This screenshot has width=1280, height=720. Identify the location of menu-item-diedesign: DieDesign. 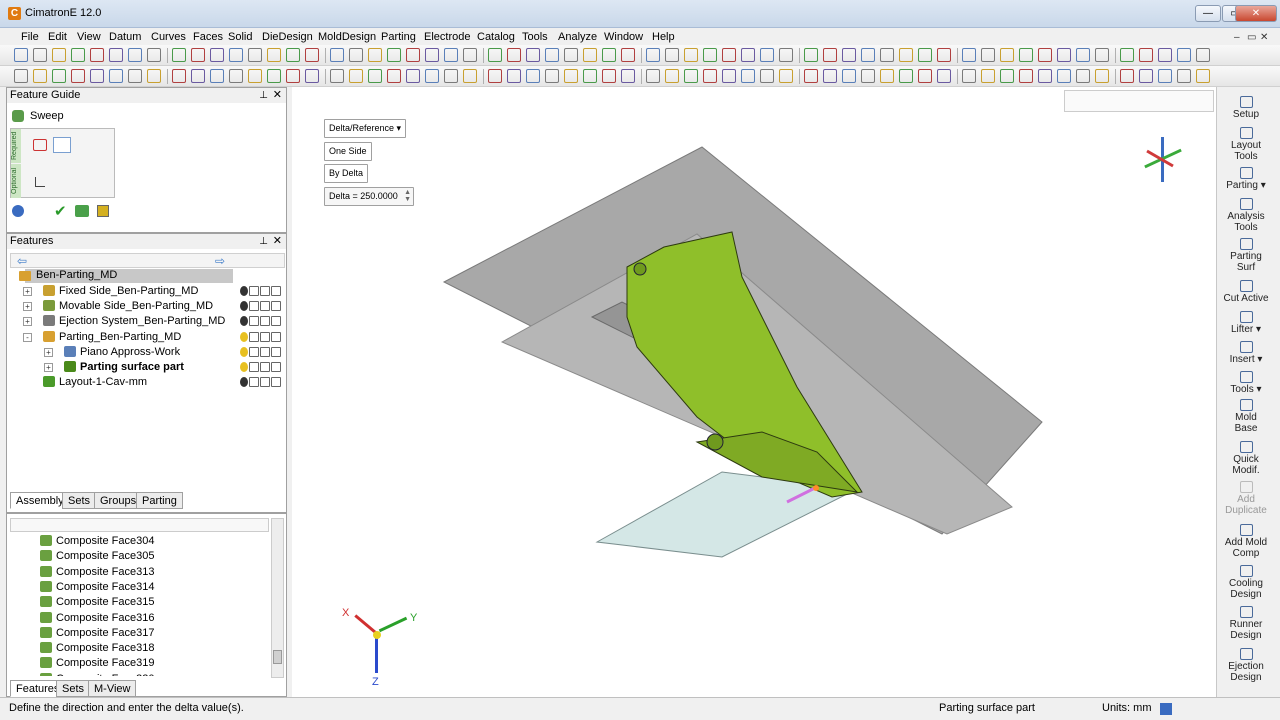
(287, 37).